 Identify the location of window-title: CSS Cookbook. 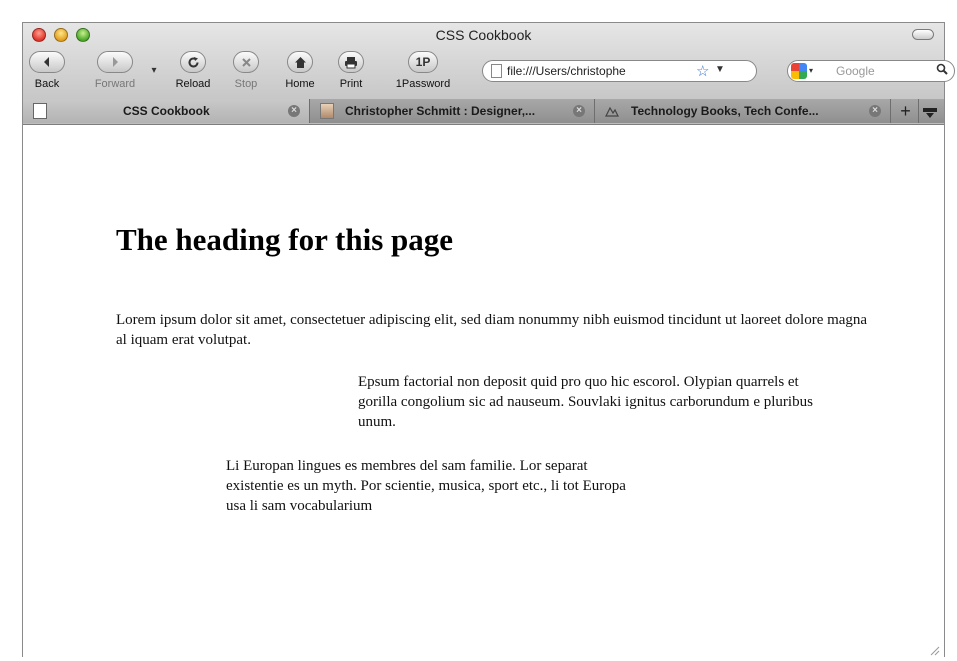
(483, 35).